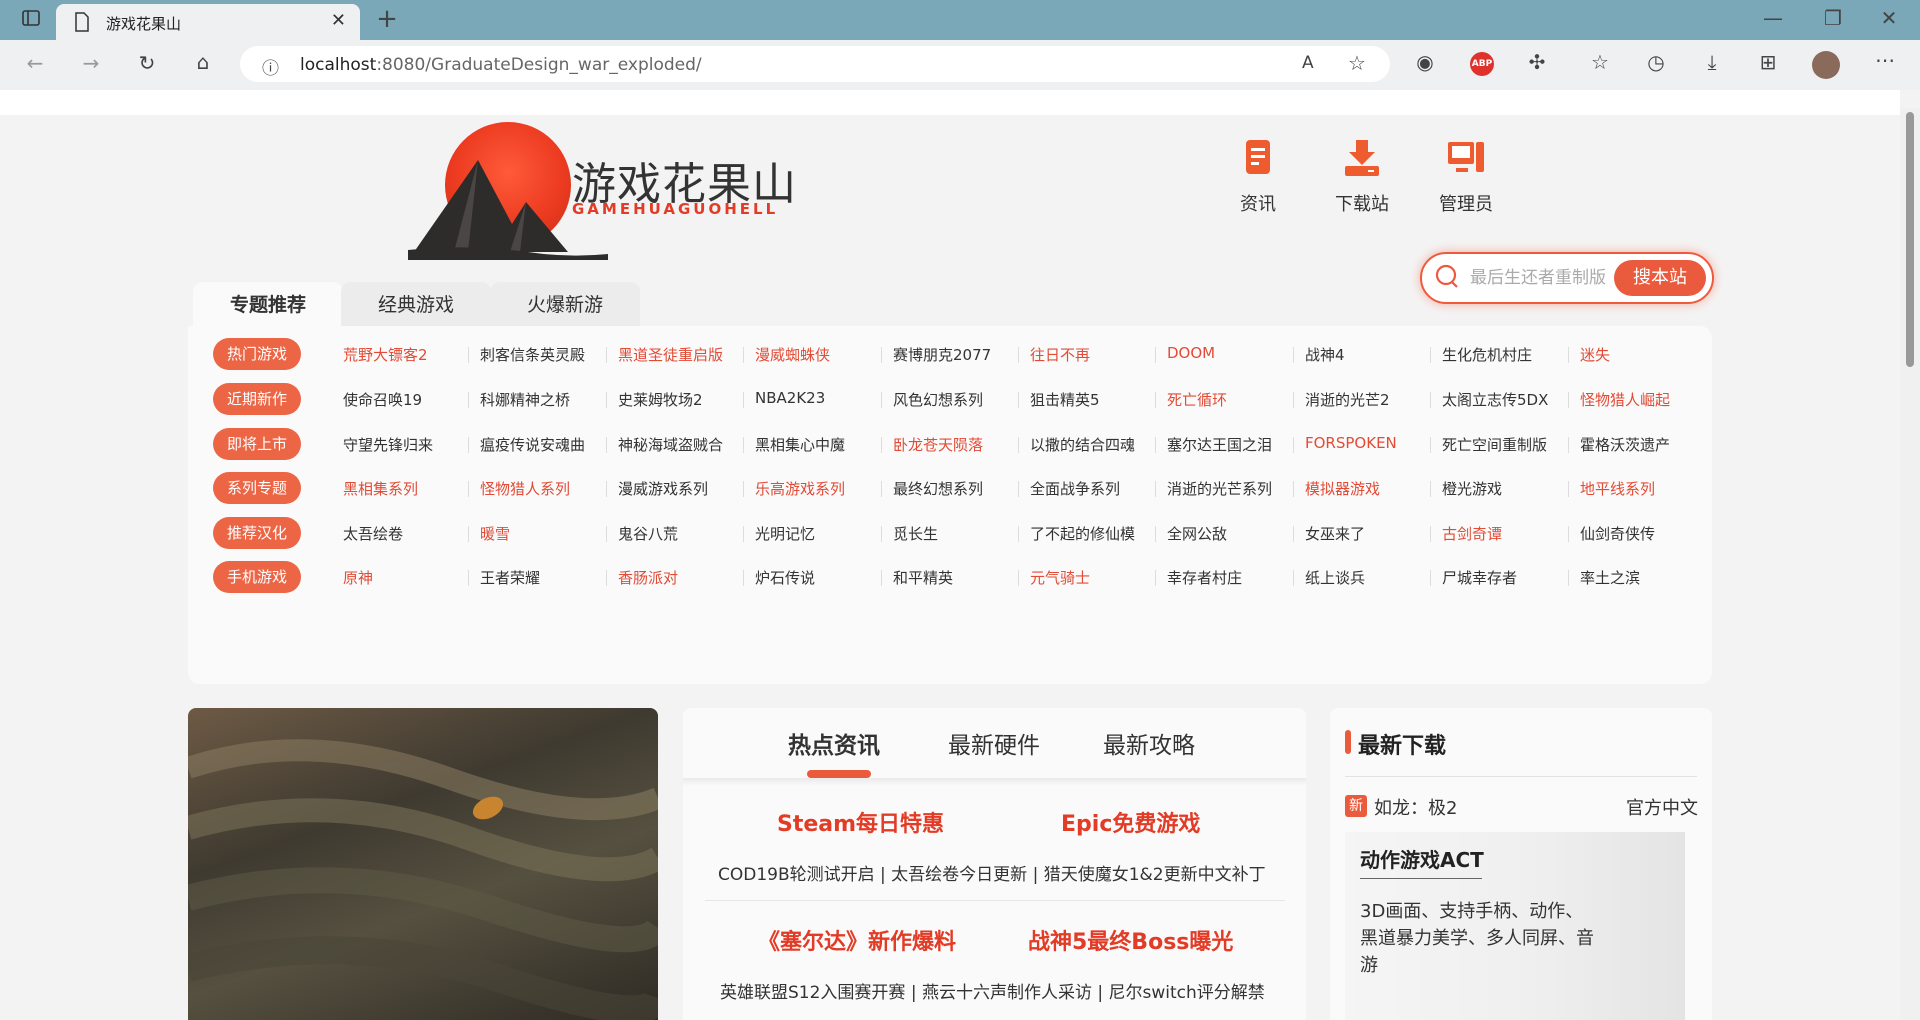 This screenshot has height=1020, width=1920. What do you see at coordinates (1095, 354) in the screenshot?
I see `topic-game-link: 往日不再` at bounding box center [1095, 354].